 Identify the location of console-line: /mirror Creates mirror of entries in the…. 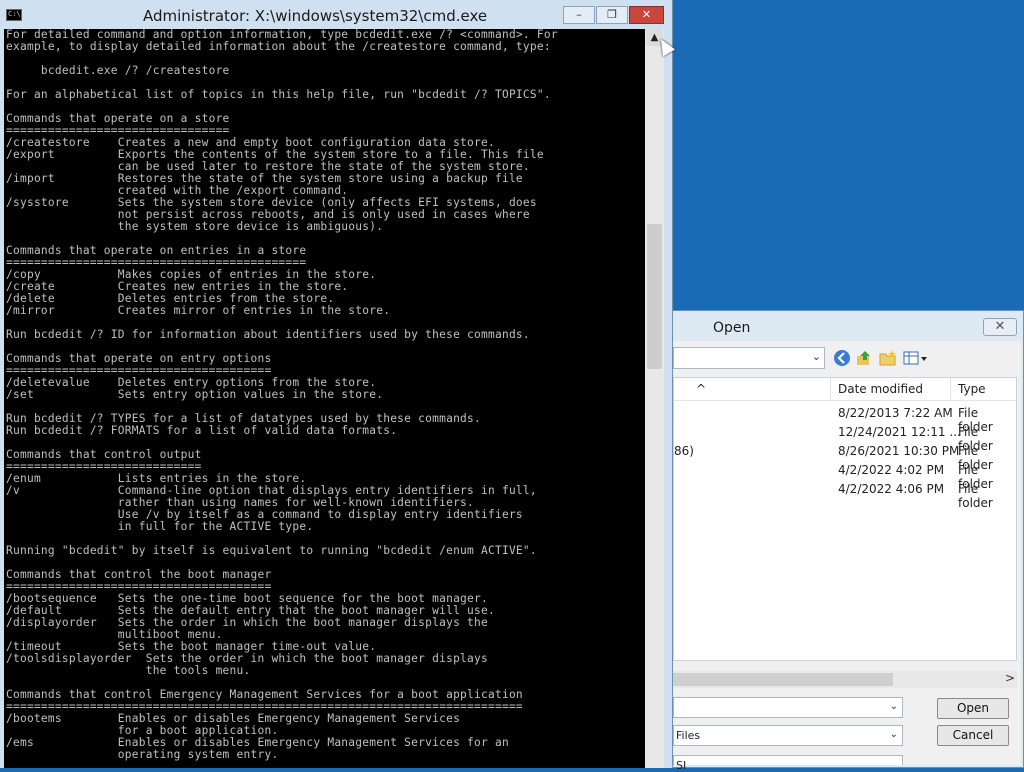
(198, 310).